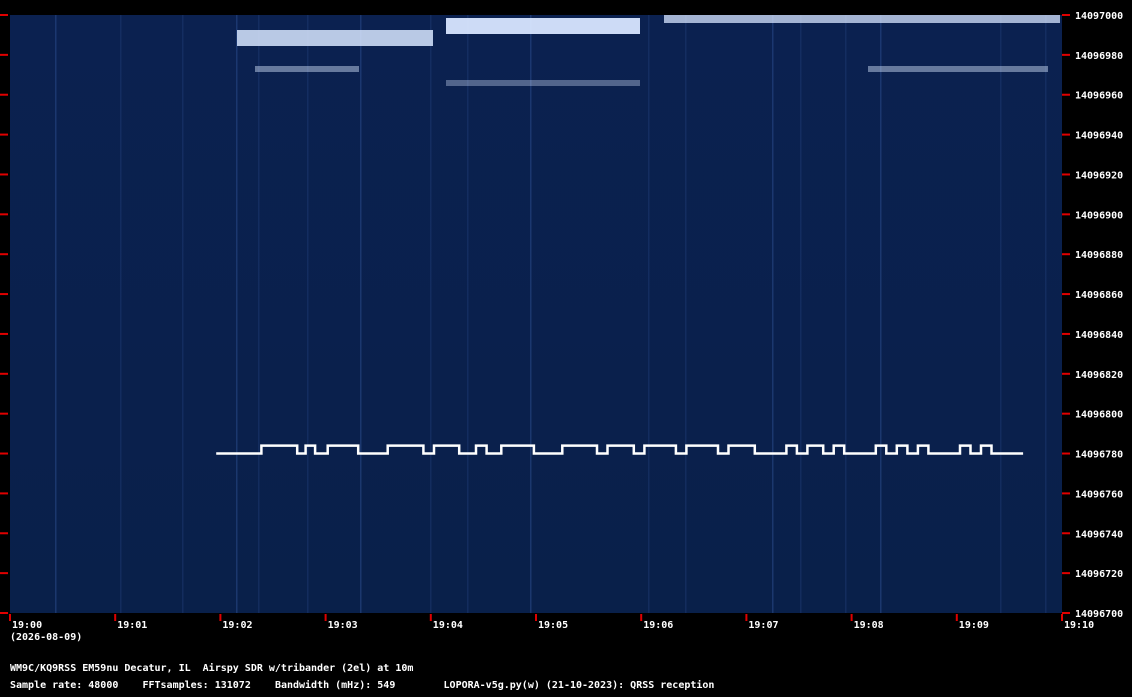 This screenshot has height=697, width=1132. I want to click on y-tick-label: 14096920, so click(1099, 175).